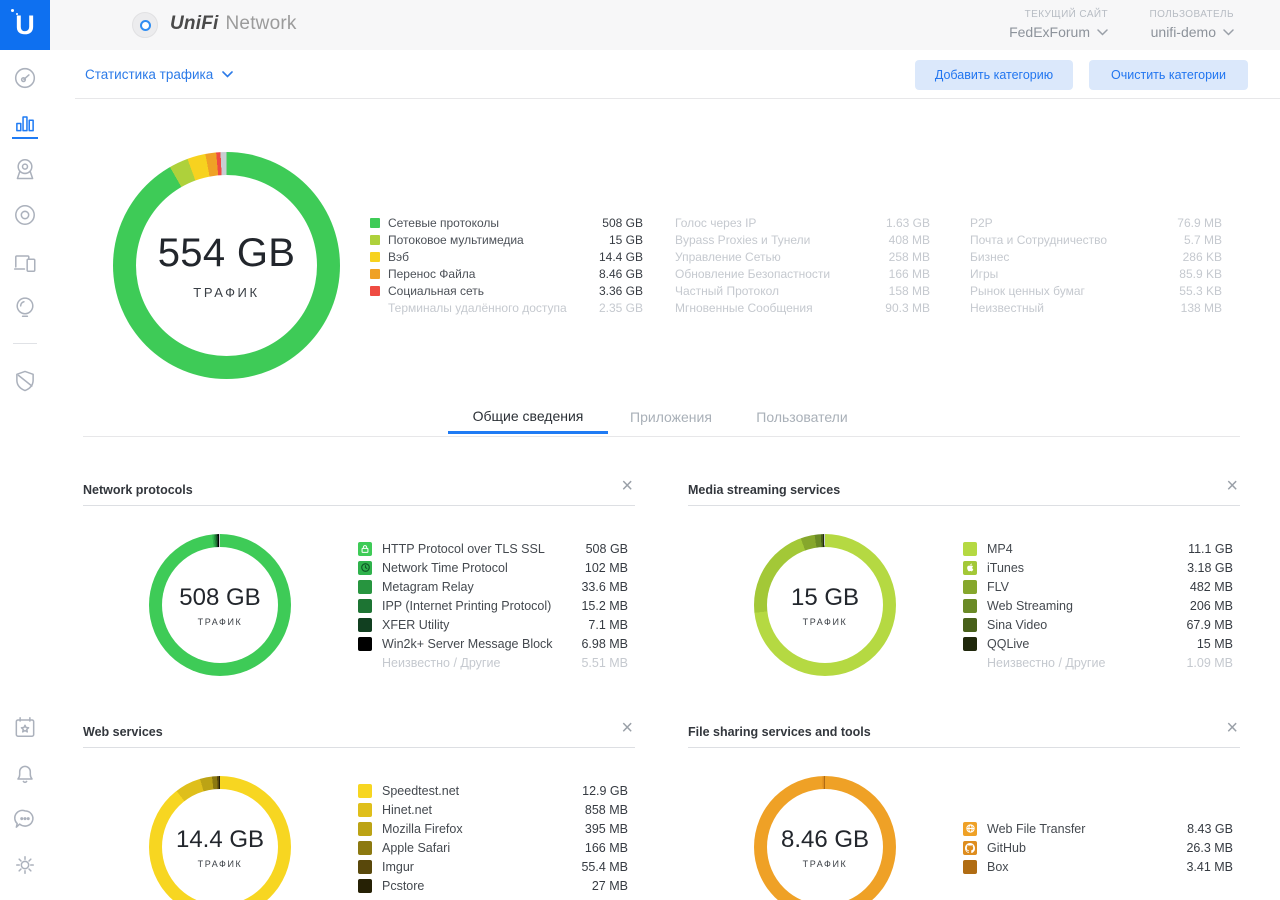 This screenshot has height=900, width=1280. What do you see at coordinates (825, 839) in the screenshot?
I see `donut-value: 8.46 GB` at bounding box center [825, 839].